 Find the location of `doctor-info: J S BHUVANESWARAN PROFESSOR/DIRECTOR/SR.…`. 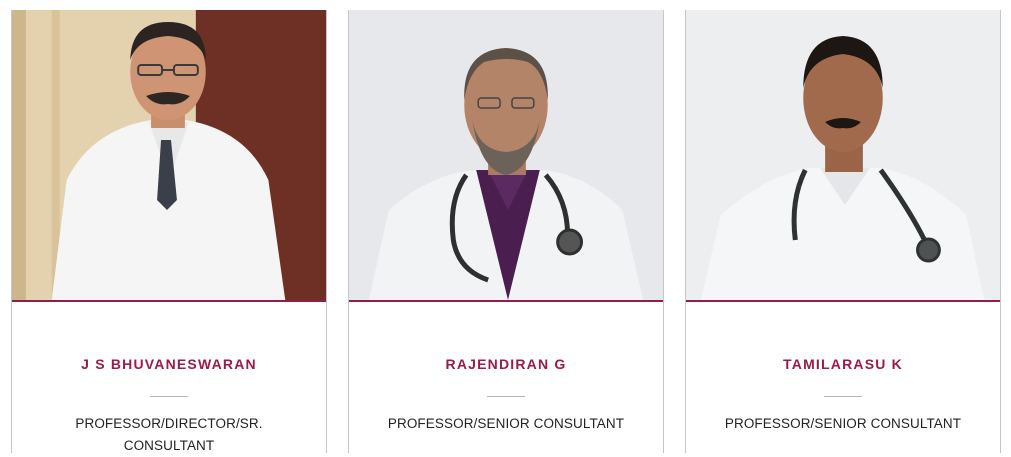

doctor-info: J S BHUVANESWARAN PROFESSOR/DIRECTOR/SR.… is located at coordinates (169, 376).